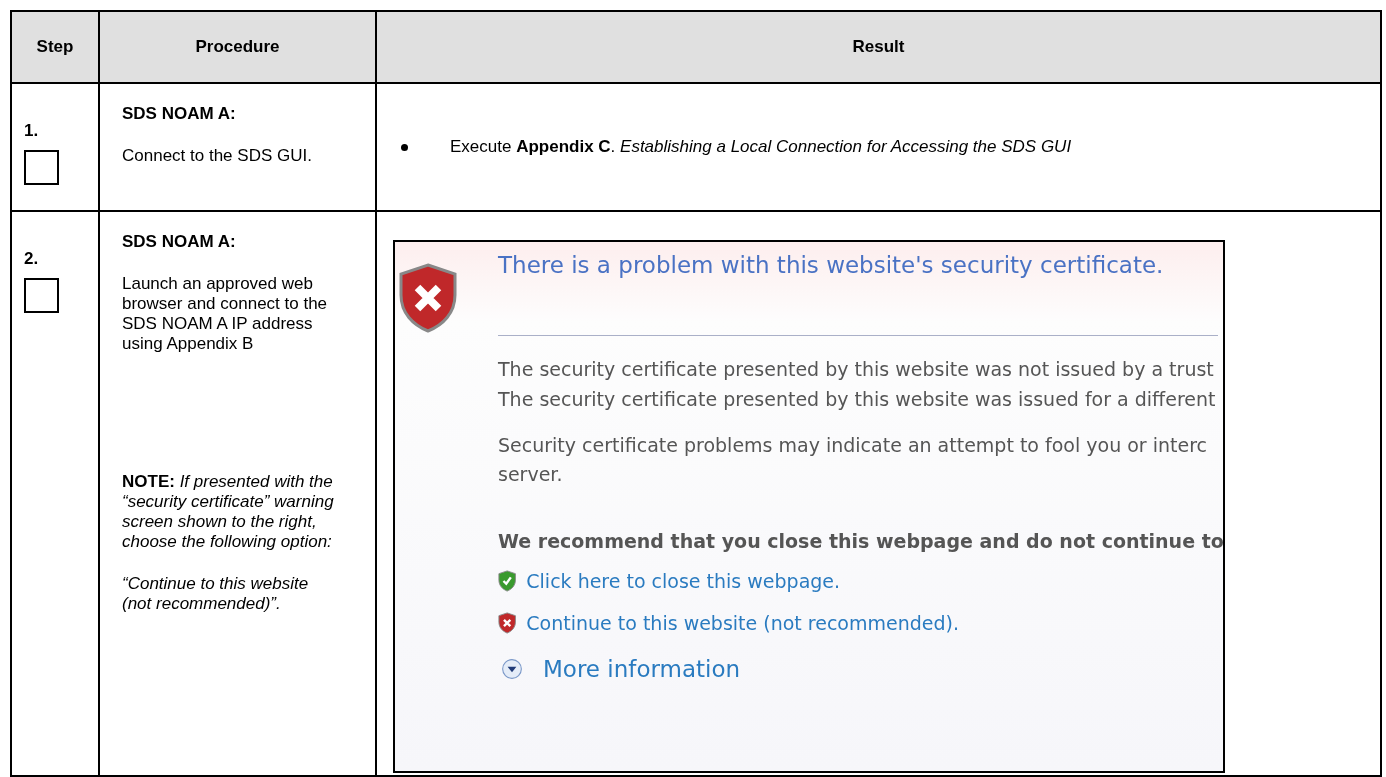 This screenshot has width=1386, height=777. I want to click on column-header: Result, so click(878, 47).